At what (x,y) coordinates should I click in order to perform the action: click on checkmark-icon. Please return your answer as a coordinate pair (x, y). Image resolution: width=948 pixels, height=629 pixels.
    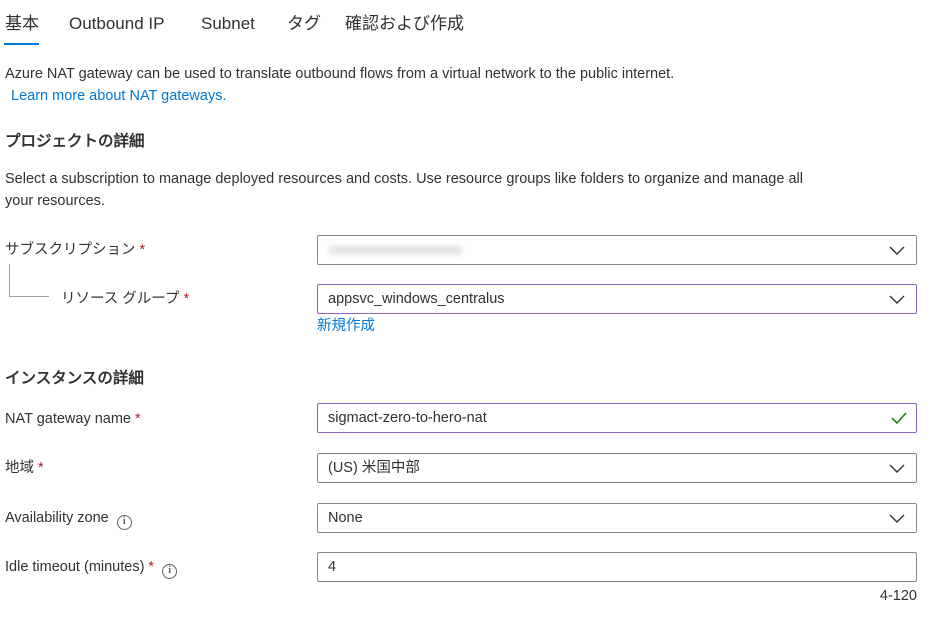
    Looking at the image, I should click on (899, 418).